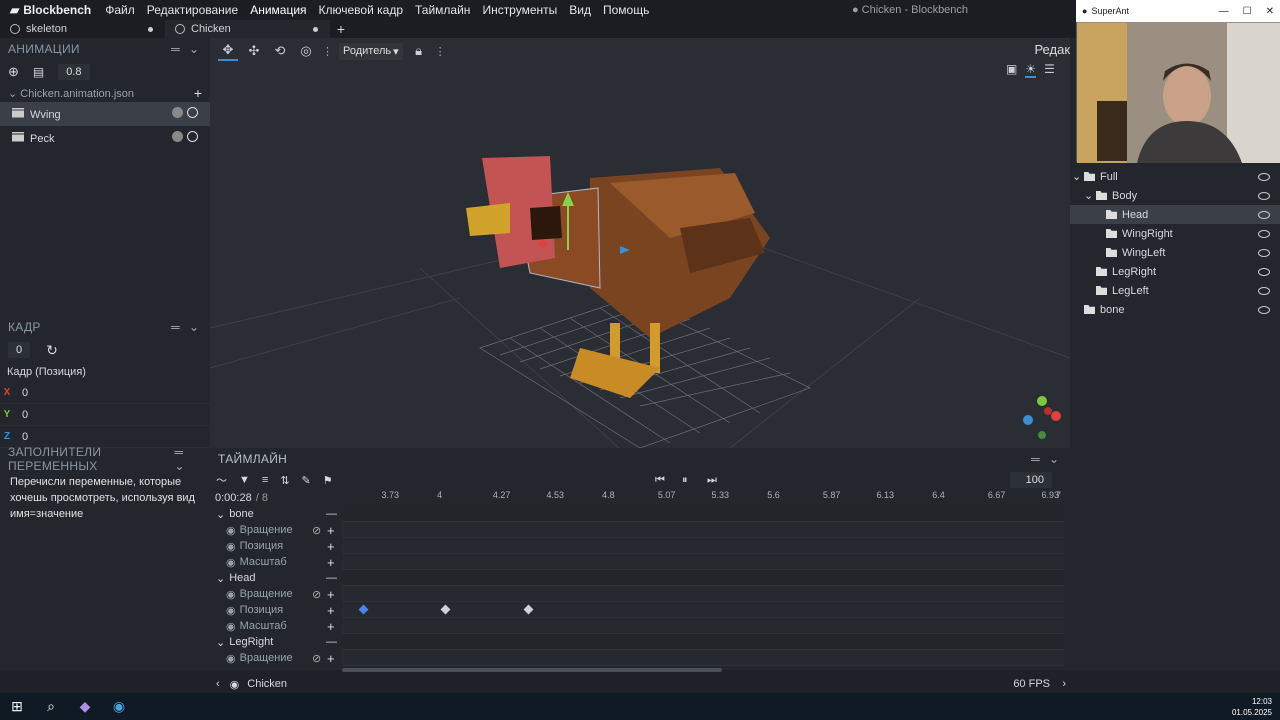 The image size is (1280, 720). I want to click on list-icon: ≡, so click(265, 480).